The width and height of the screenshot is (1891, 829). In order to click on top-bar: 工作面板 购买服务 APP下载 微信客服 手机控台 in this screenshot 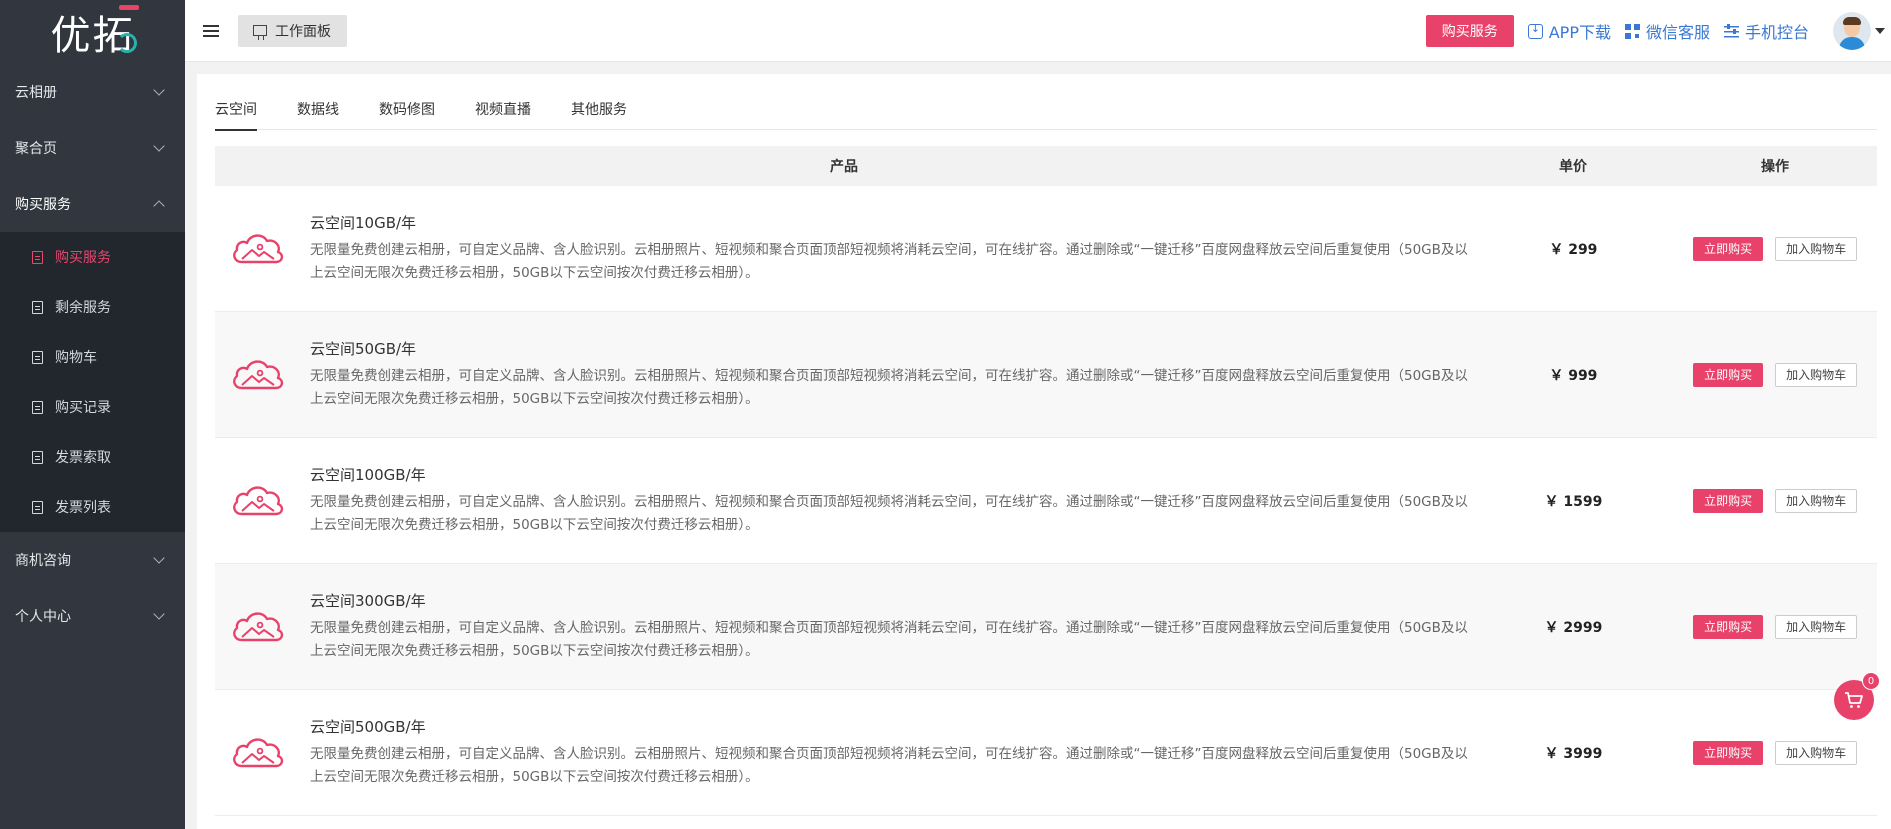, I will do `click(1038, 31)`.